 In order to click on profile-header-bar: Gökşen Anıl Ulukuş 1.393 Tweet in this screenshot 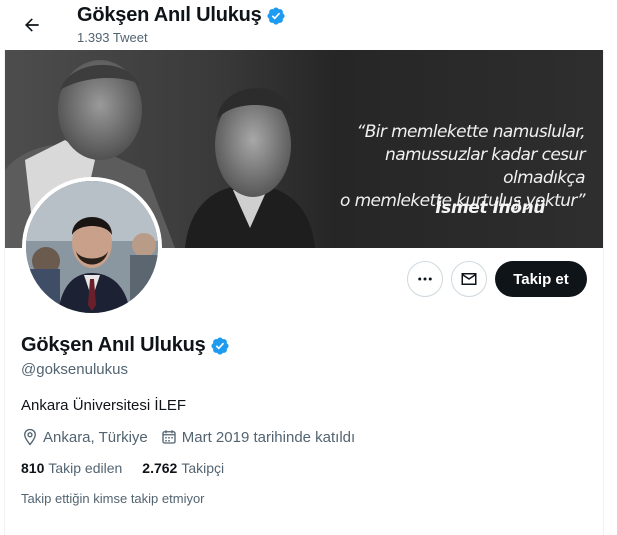, I will do `click(308, 25)`.